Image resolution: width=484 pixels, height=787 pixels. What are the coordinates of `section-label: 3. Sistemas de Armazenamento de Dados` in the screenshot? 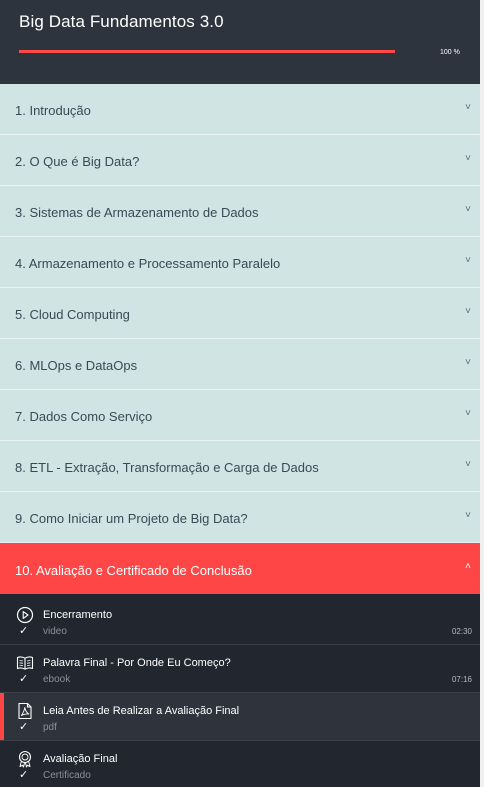 It's located at (137, 212).